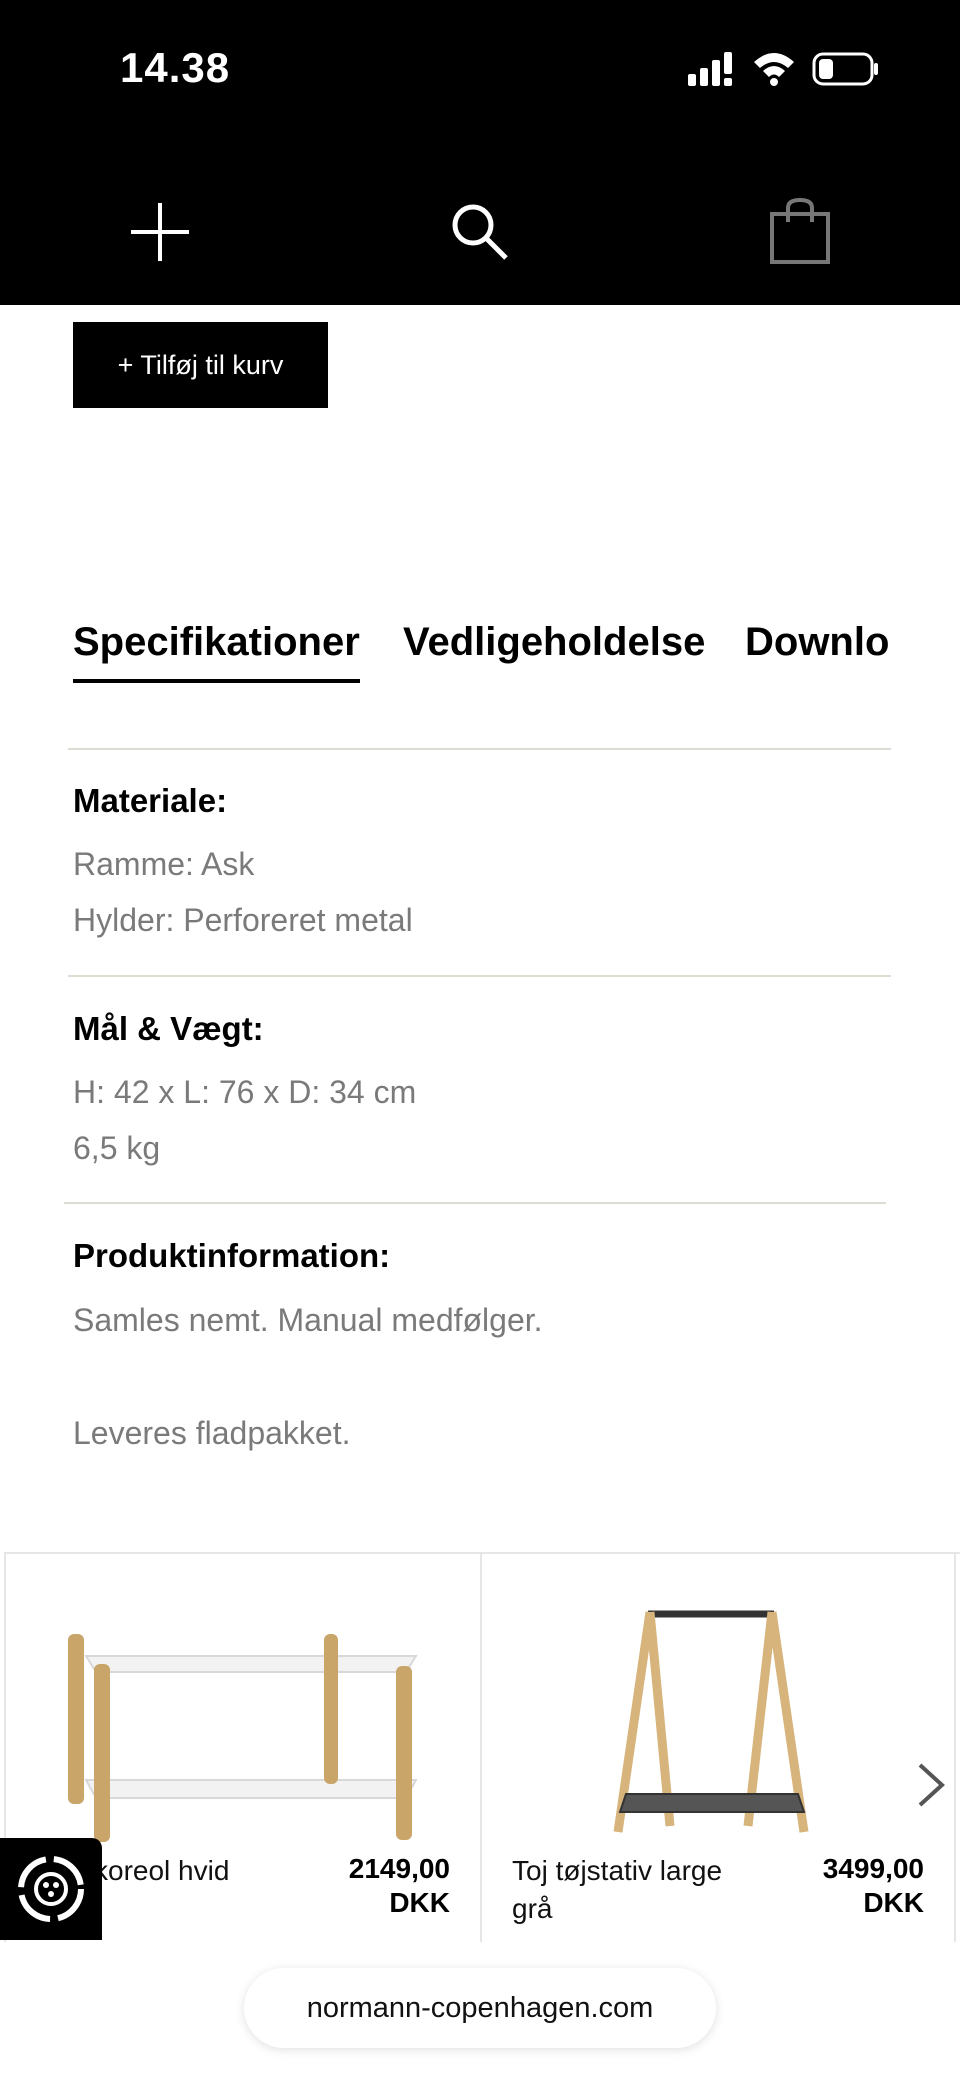 The height and width of the screenshot is (2081, 960). I want to click on shopping-bag-icon, so click(800, 231).